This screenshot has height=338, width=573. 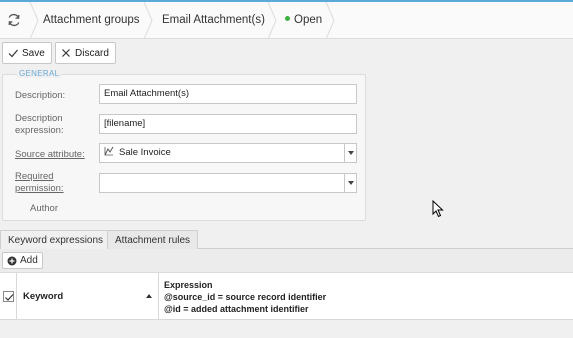 I want to click on general-legend: GENERAL, so click(x=39, y=73).